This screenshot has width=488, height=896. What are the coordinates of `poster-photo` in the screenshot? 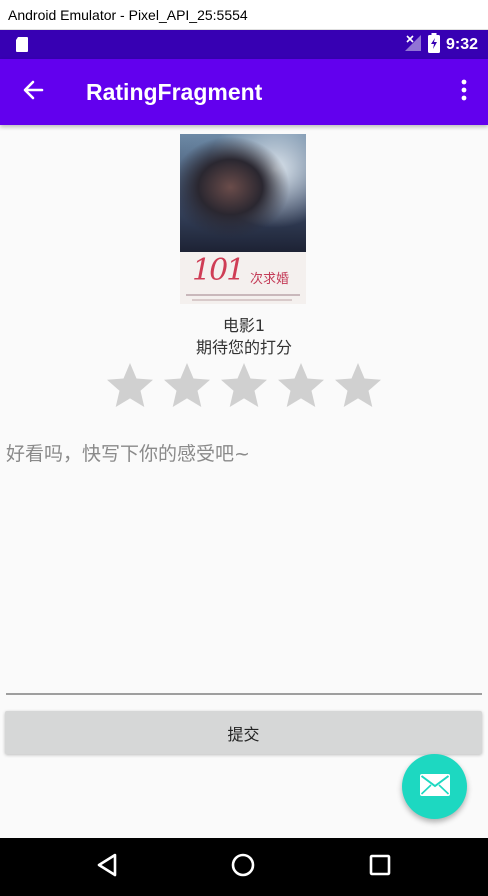 It's located at (243, 193).